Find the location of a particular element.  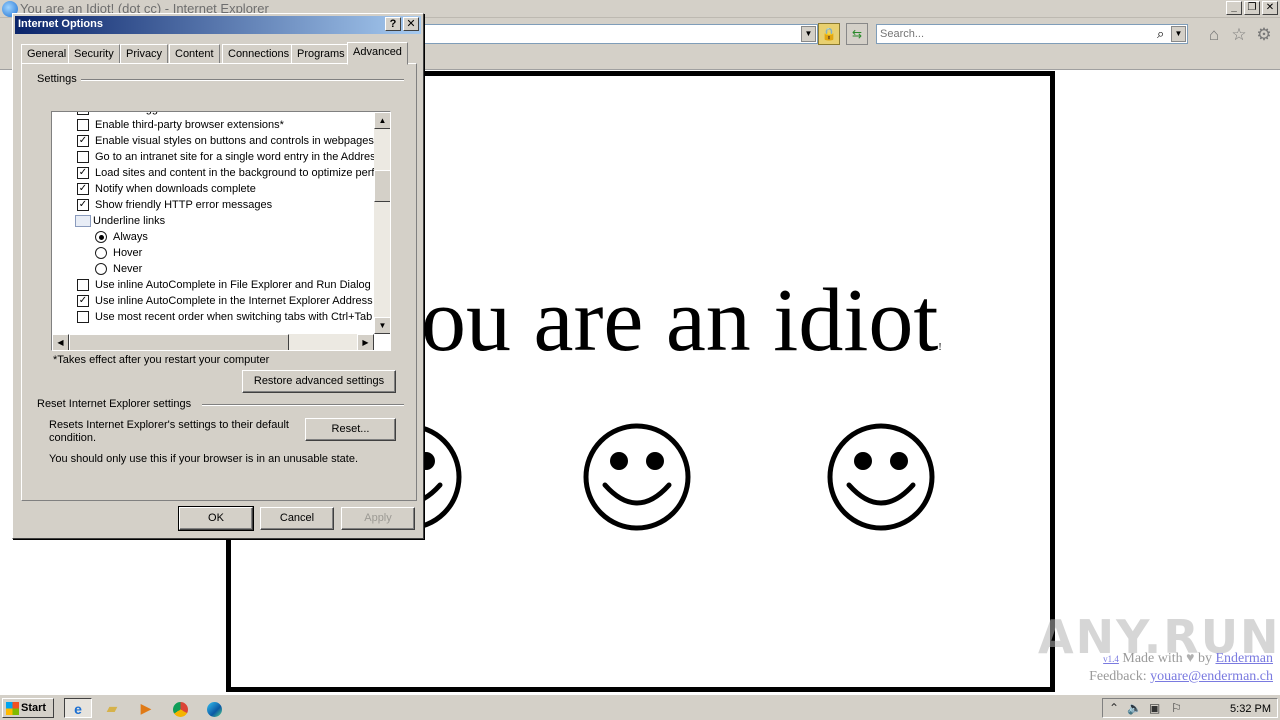

tab-security: Security is located at coordinates (94, 54).